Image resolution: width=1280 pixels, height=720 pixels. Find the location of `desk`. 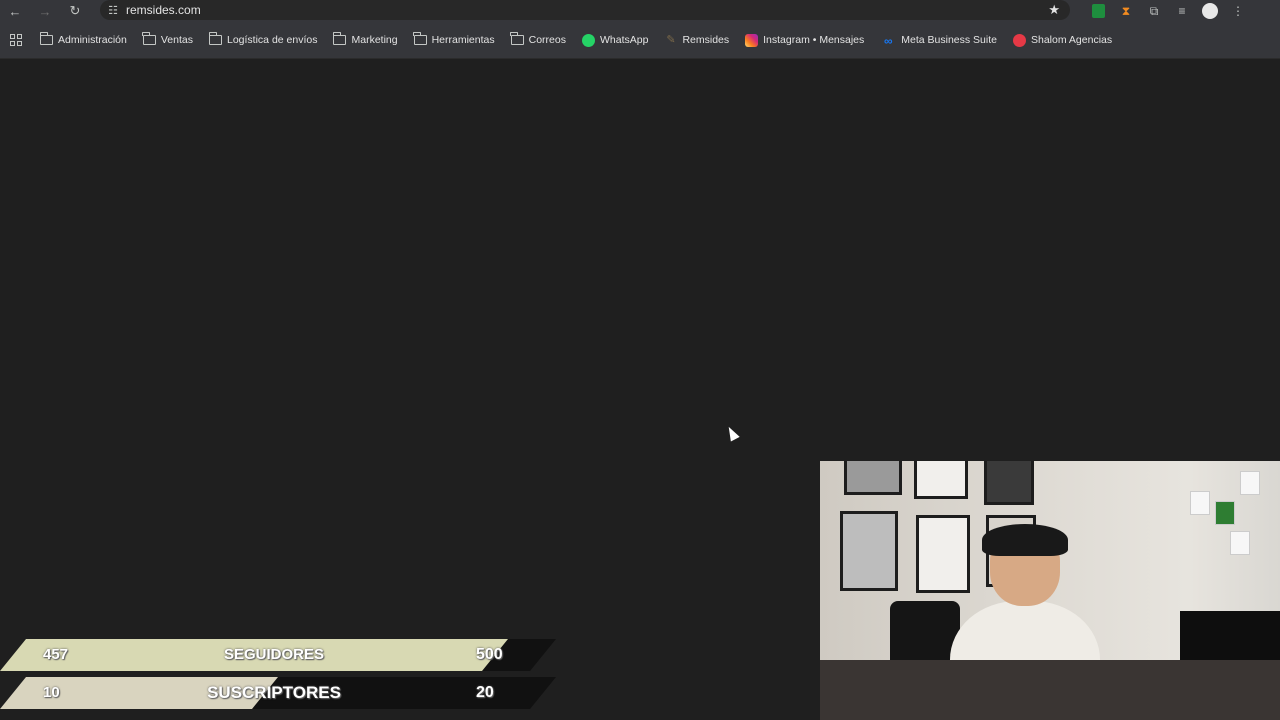

desk is located at coordinates (1050, 690).